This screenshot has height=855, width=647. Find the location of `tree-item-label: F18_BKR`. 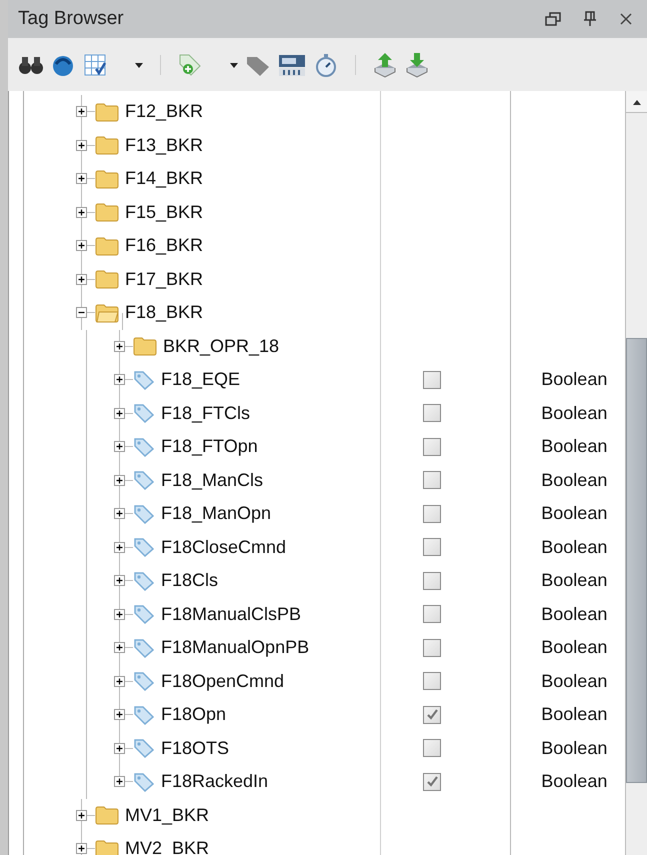

tree-item-label: F18_BKR is located at coordinates (164, 312).